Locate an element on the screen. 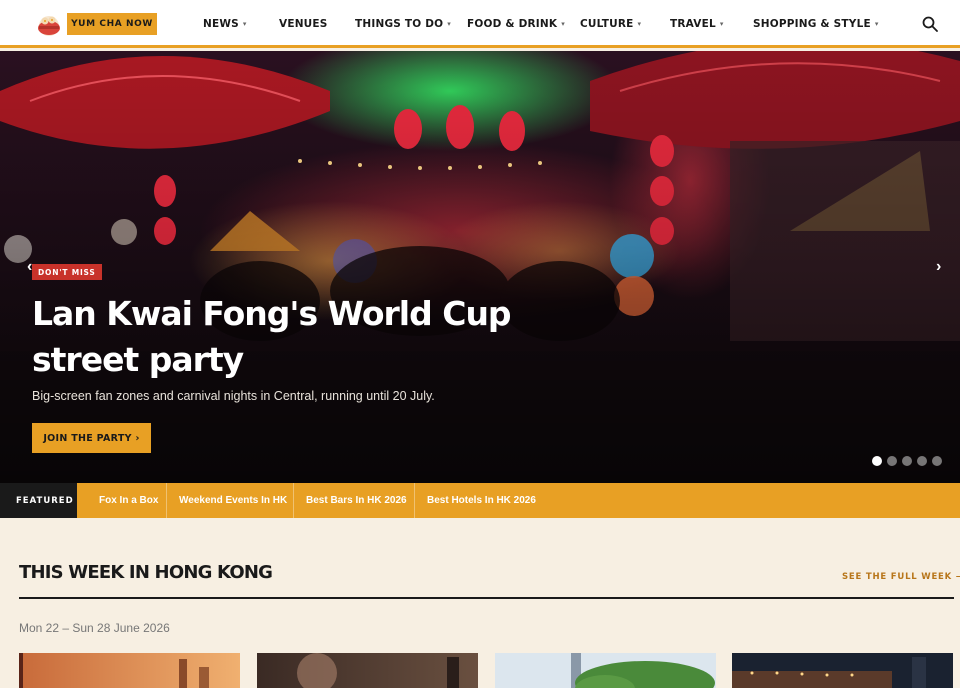 This screenshot has width=960, height=688. nav-shopping-style: SHOPPING & STYLE ▾ is located at coordinates (816, 24).